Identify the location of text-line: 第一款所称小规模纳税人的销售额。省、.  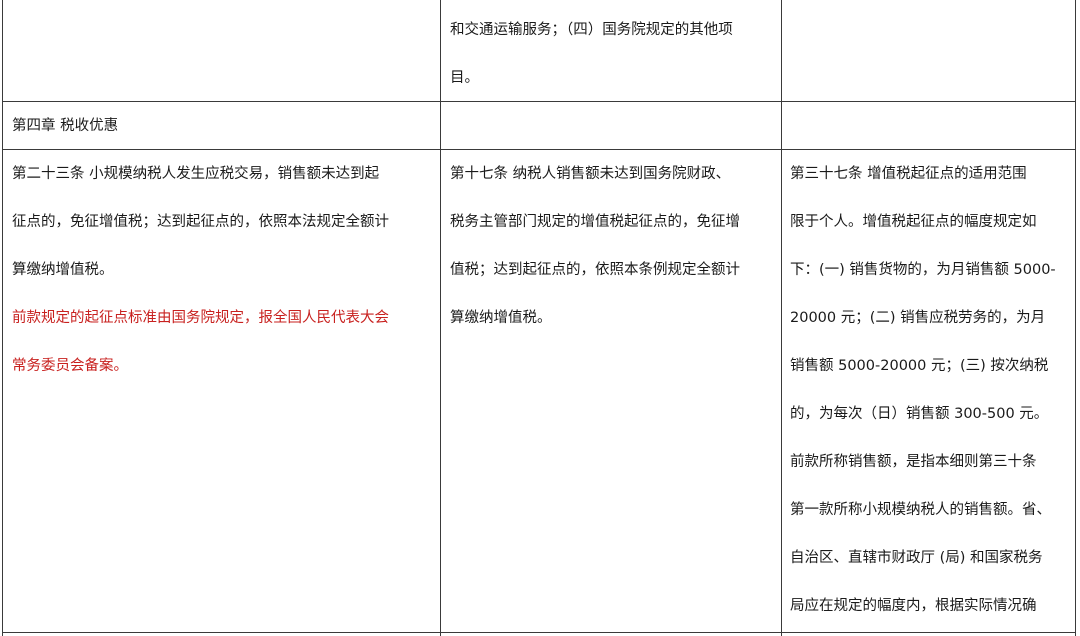
(920, 510).